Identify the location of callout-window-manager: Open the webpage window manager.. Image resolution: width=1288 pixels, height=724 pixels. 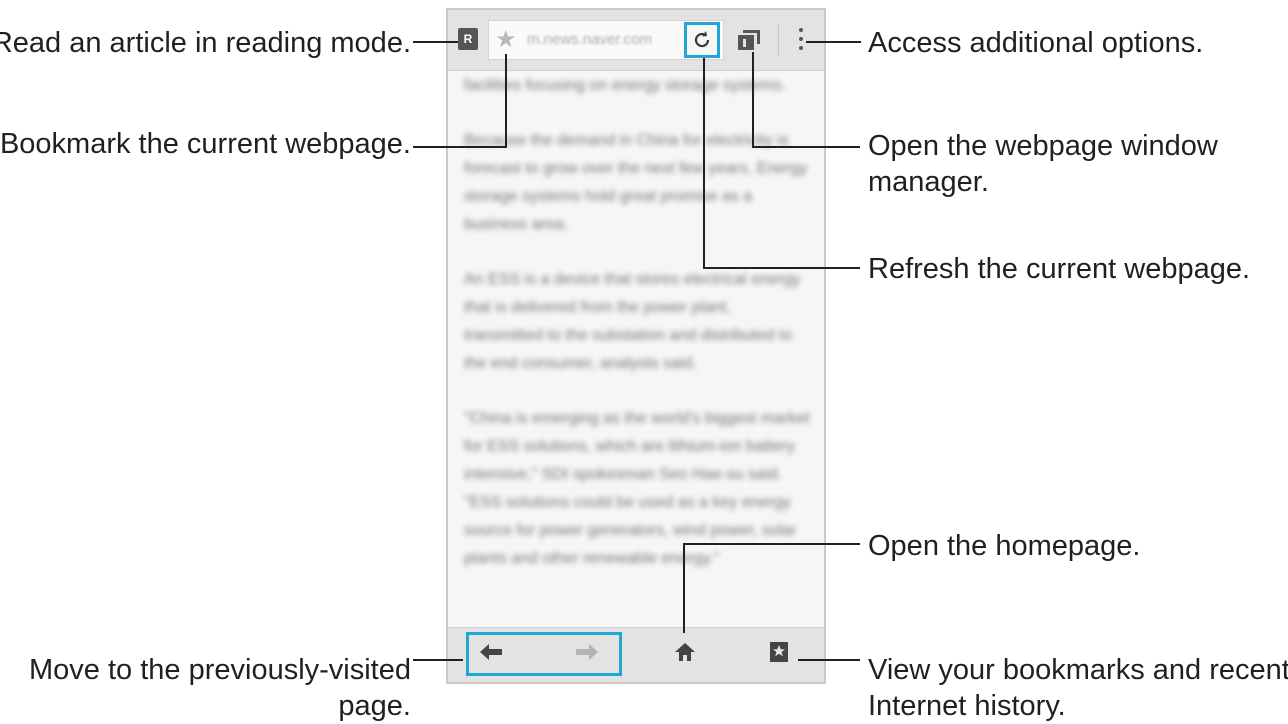
(1043, 164).